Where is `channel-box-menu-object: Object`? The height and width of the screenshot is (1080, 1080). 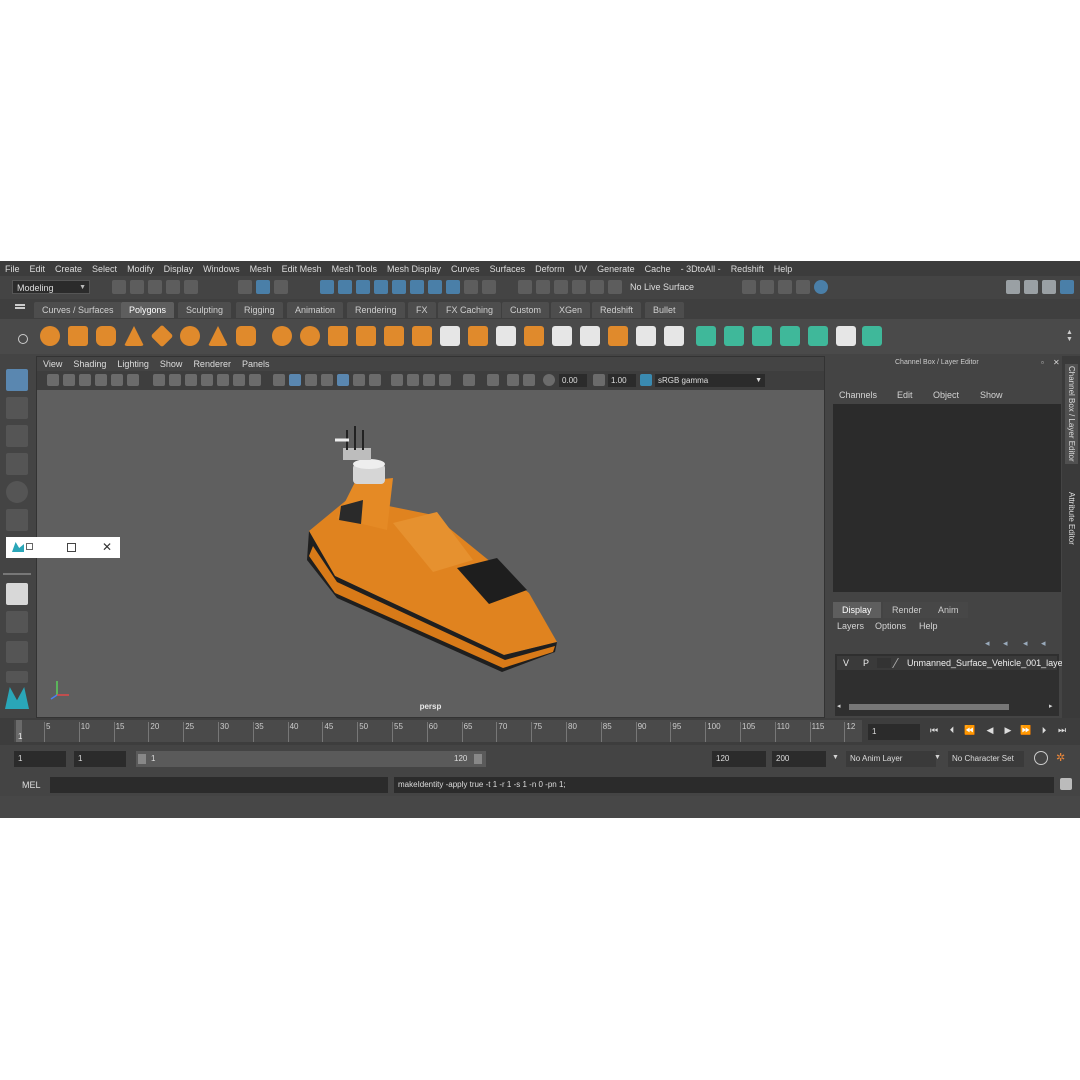 channel-box-menu-object: Object is located at coordinates (946, 395).